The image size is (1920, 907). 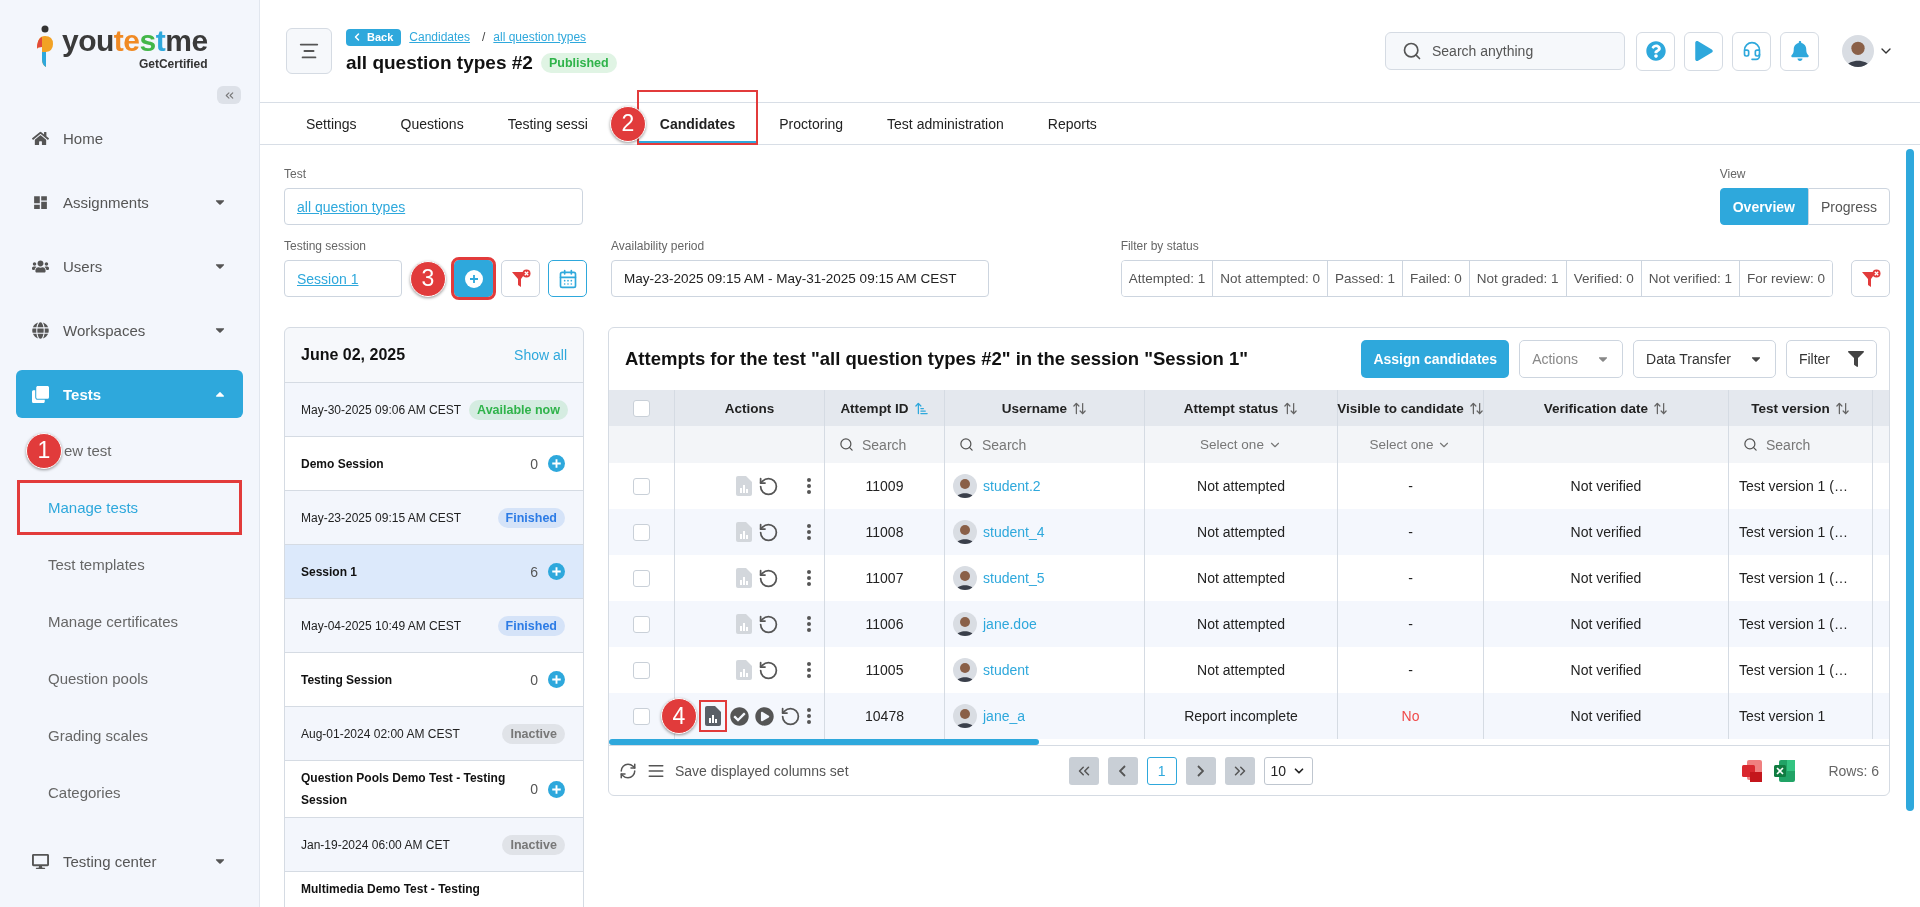 I want to click on candidate-count: 0, so click(x=534, y=463).